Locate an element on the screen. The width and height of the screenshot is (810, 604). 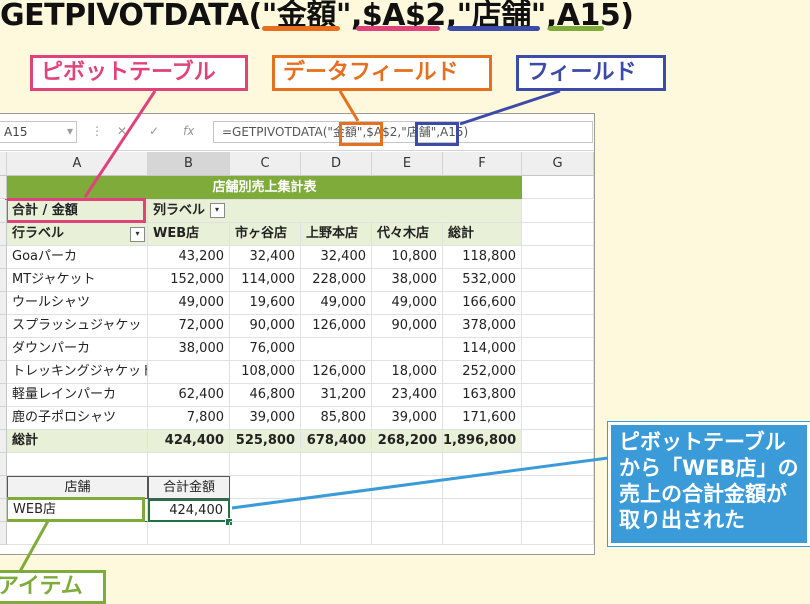
line-item is located at coordinates (33, 548).